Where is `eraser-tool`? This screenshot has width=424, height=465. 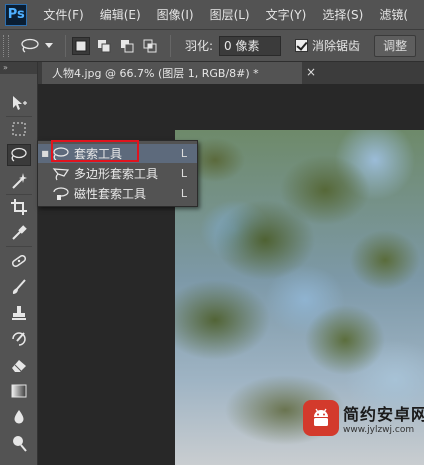
eraser-tool is located at coordinates (19, 365).